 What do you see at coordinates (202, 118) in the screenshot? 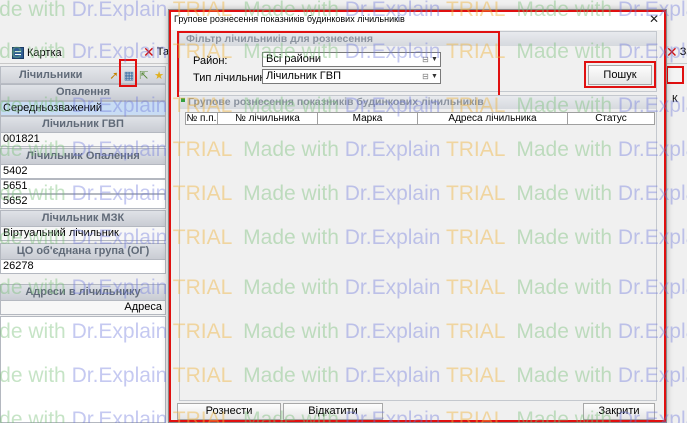
I see `column-header-number: № п.п.` at bounding box center [202, 118].